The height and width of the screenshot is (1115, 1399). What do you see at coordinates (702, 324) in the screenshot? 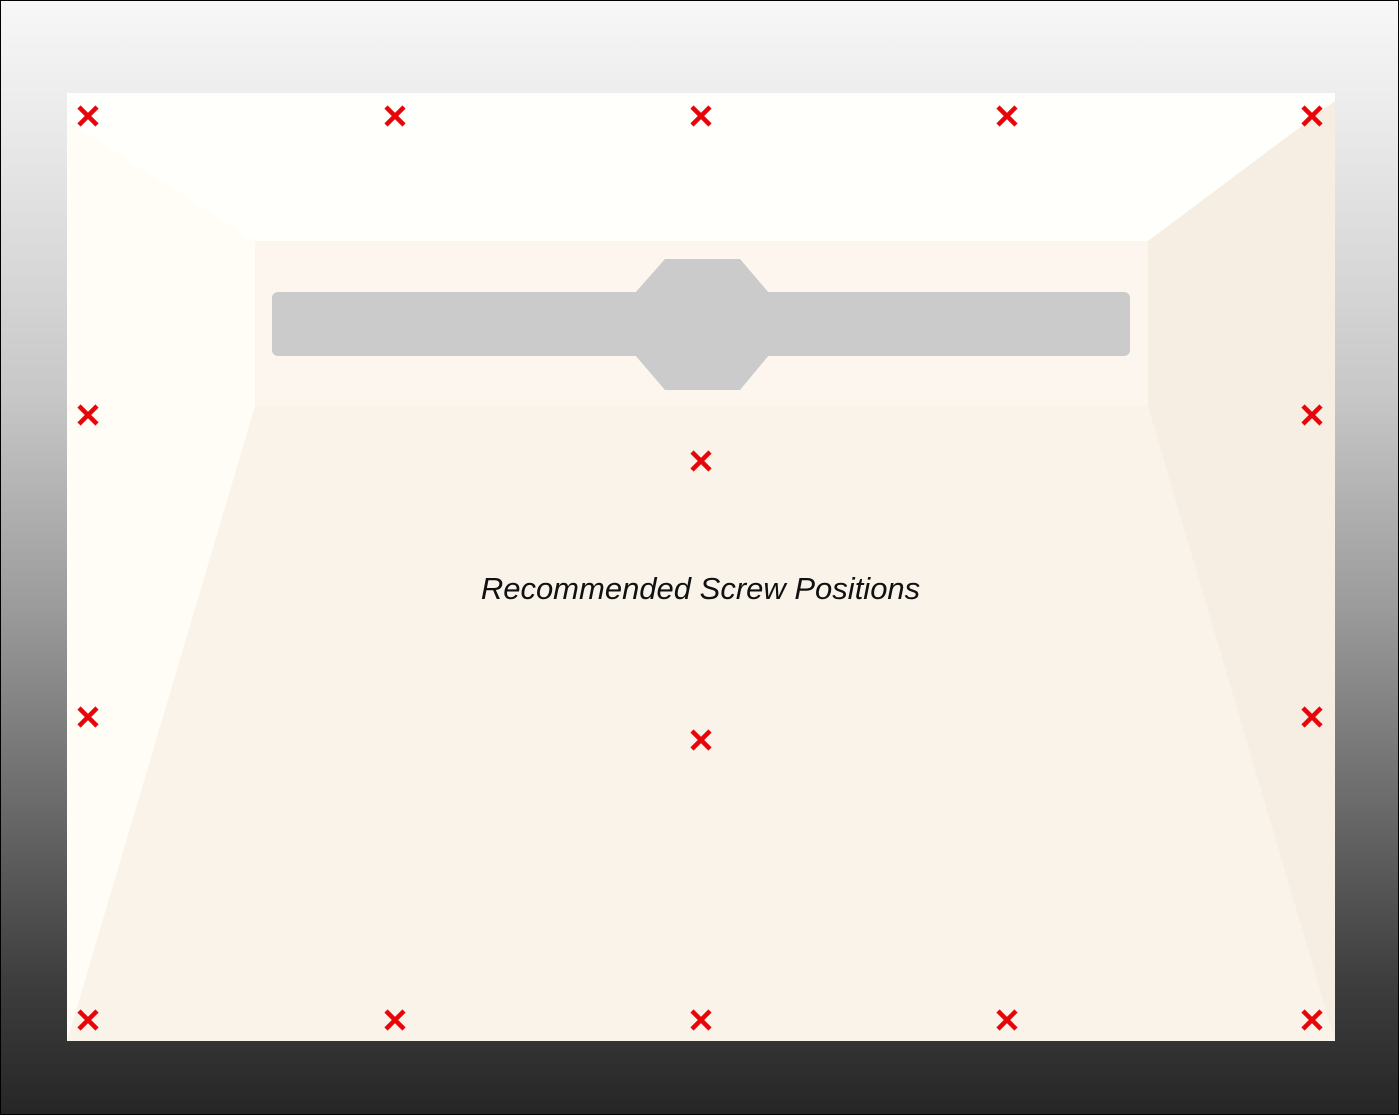
I see `bracket-hub` at bounding box center [702, 324].